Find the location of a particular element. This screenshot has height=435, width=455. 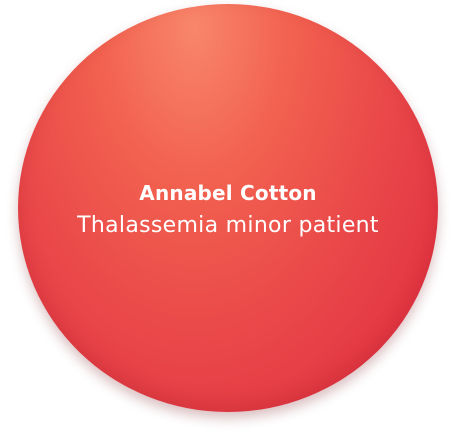

patient-description: Thalassemia minor patient is located at coordinates (228, 225).